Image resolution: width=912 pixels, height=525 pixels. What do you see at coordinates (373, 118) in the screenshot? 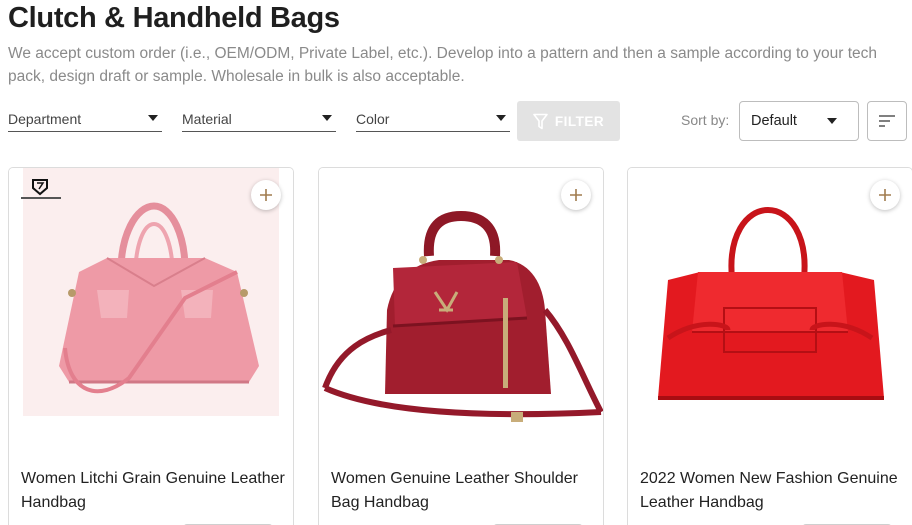
I see `color-select-label: Color` at bounding box center [373, 118].